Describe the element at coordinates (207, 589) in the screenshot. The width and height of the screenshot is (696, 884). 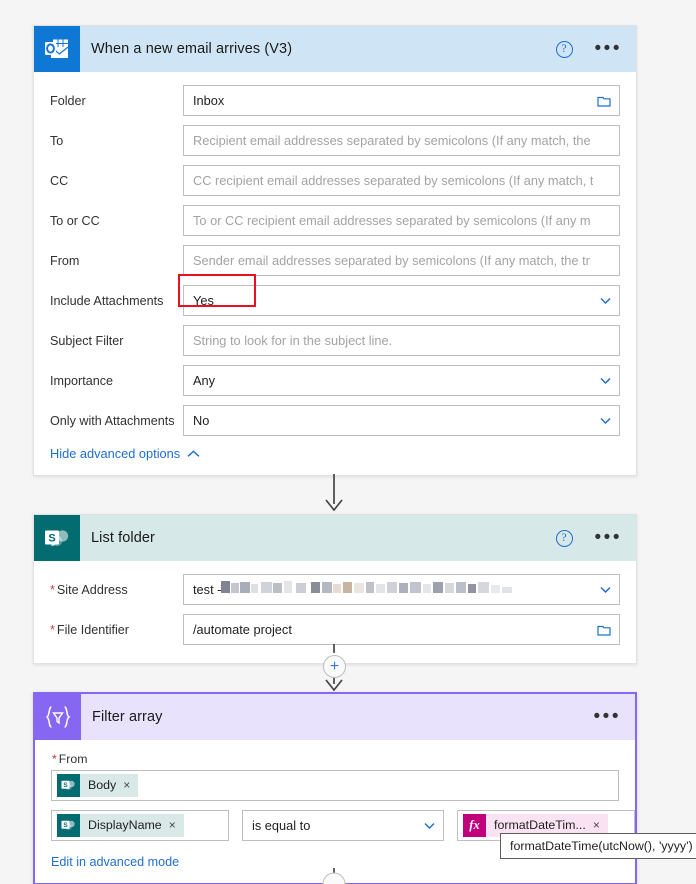
I see `field-value-site-address: test -` at that location.